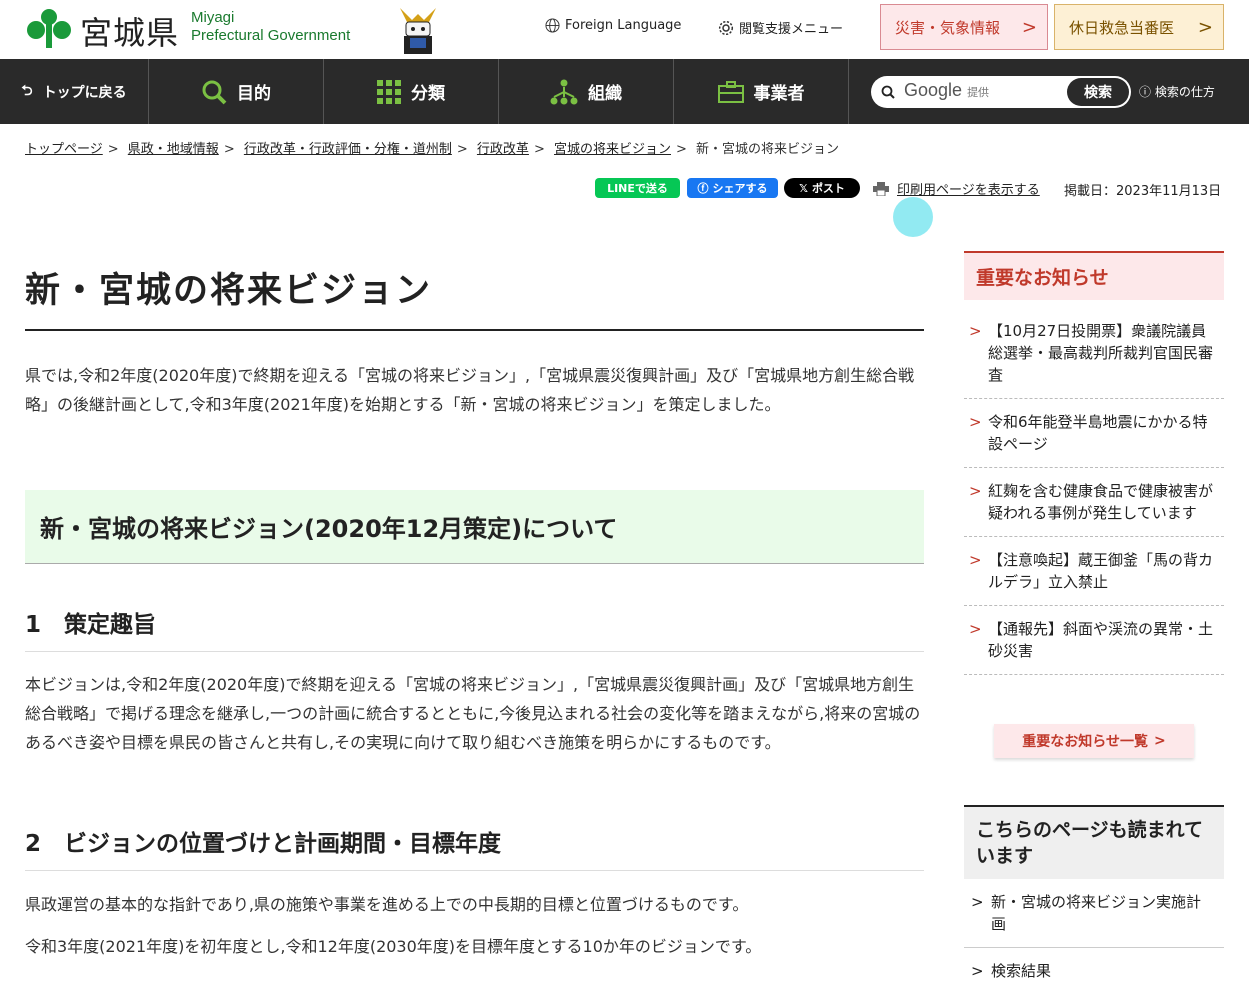 This screenshot has height=994, width=1249. I want to click on also-read-item: > 新・宮城の将来ビジョン実施計画, so click(1094, 913).